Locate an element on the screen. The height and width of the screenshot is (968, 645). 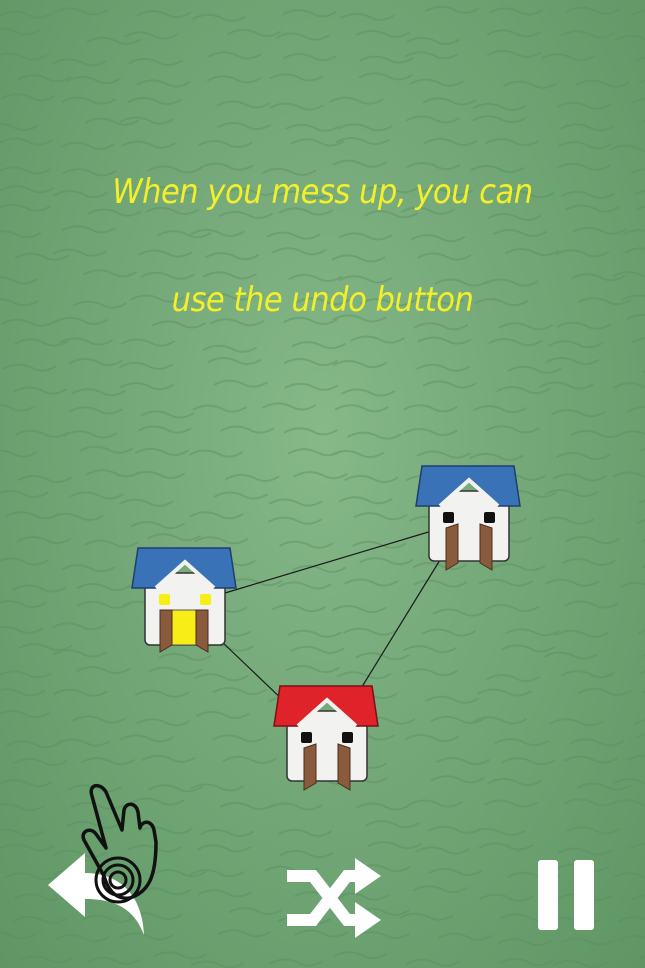
window-lit-right is located at coordinates (205, 599).